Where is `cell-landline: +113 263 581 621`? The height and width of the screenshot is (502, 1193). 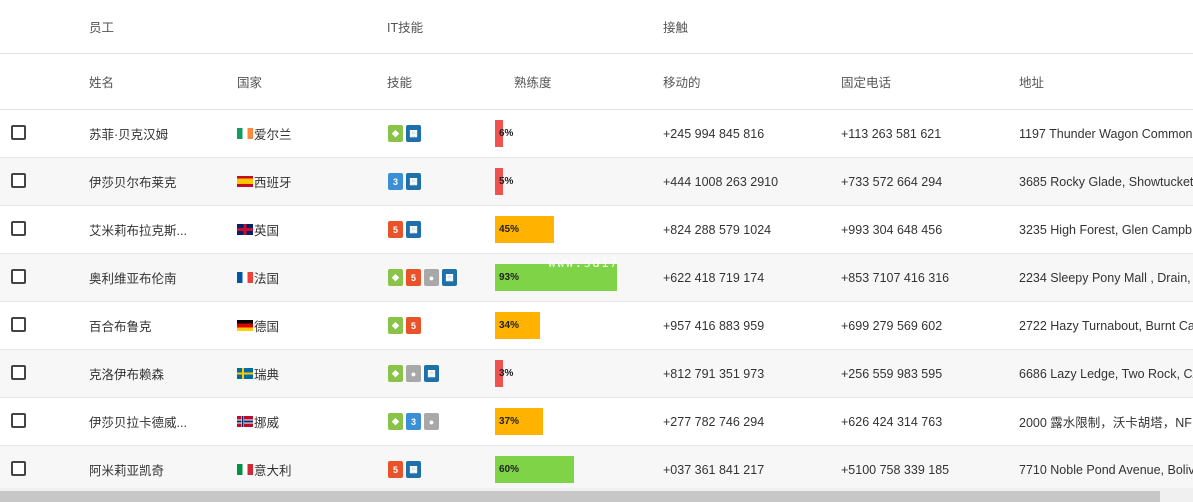 cell-landline: +113 263 581 621 is located at coordinates (926, 133).